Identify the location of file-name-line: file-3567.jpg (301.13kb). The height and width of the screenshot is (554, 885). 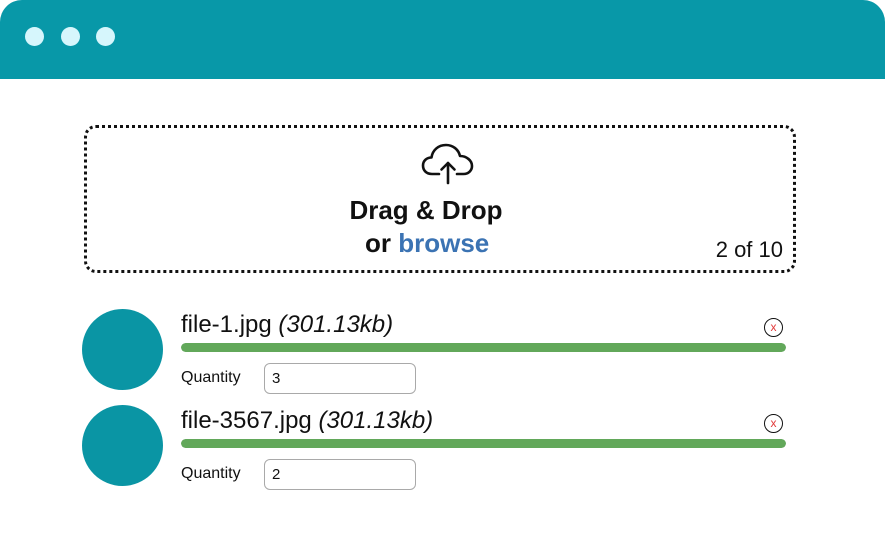
(307, 421).